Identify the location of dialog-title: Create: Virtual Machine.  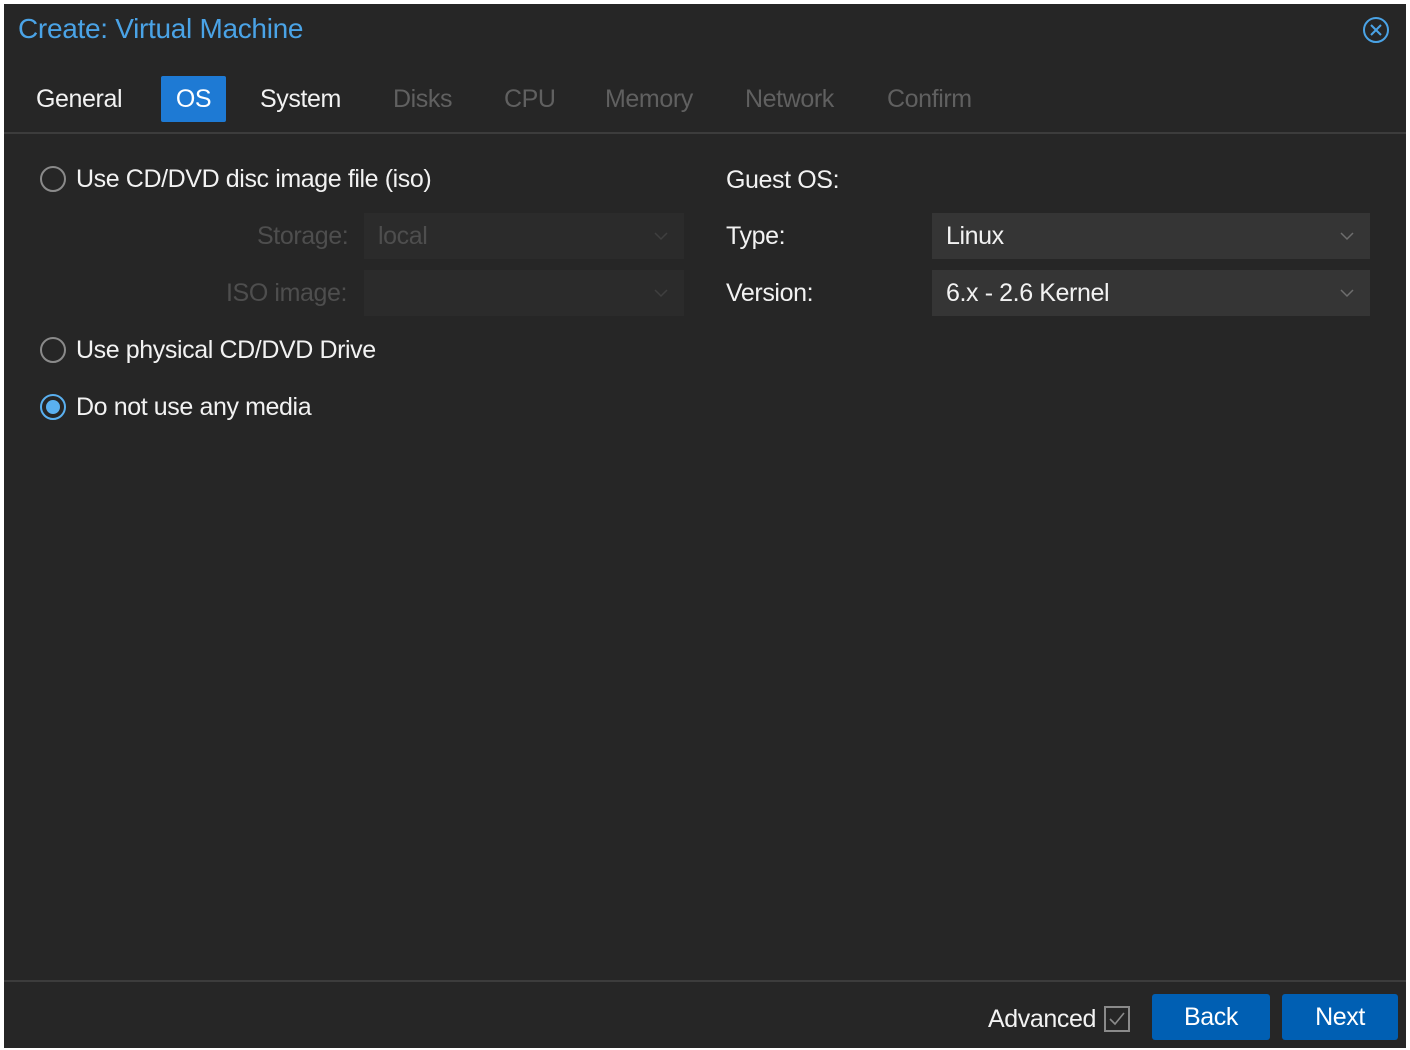
(161, 28).